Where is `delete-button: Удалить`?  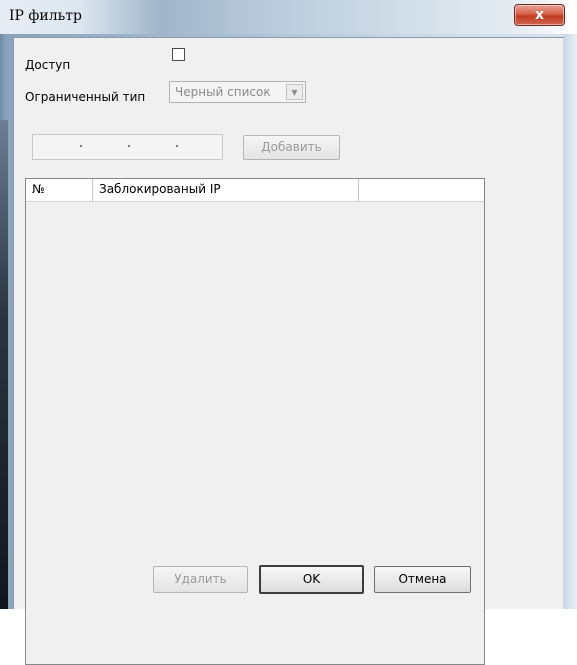
delete-button: Удалить is located at coordinates (200, 579).